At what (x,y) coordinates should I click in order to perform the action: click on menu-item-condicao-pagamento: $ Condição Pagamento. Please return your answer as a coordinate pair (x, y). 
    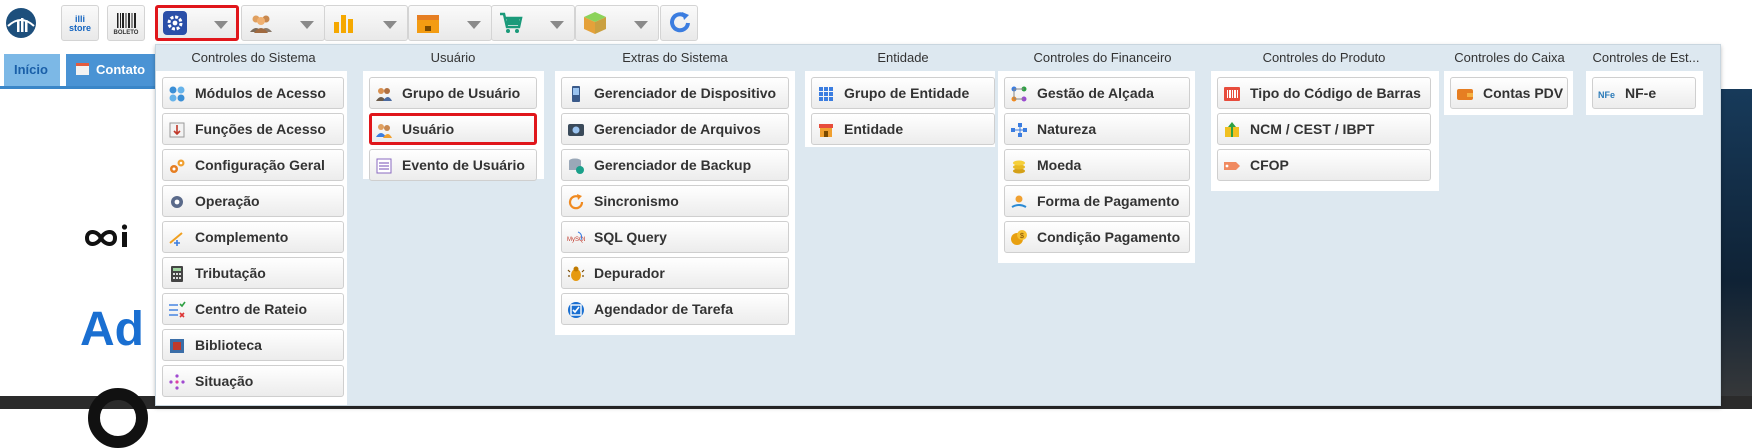
    Looking at the image, I should click on (1097, 237).